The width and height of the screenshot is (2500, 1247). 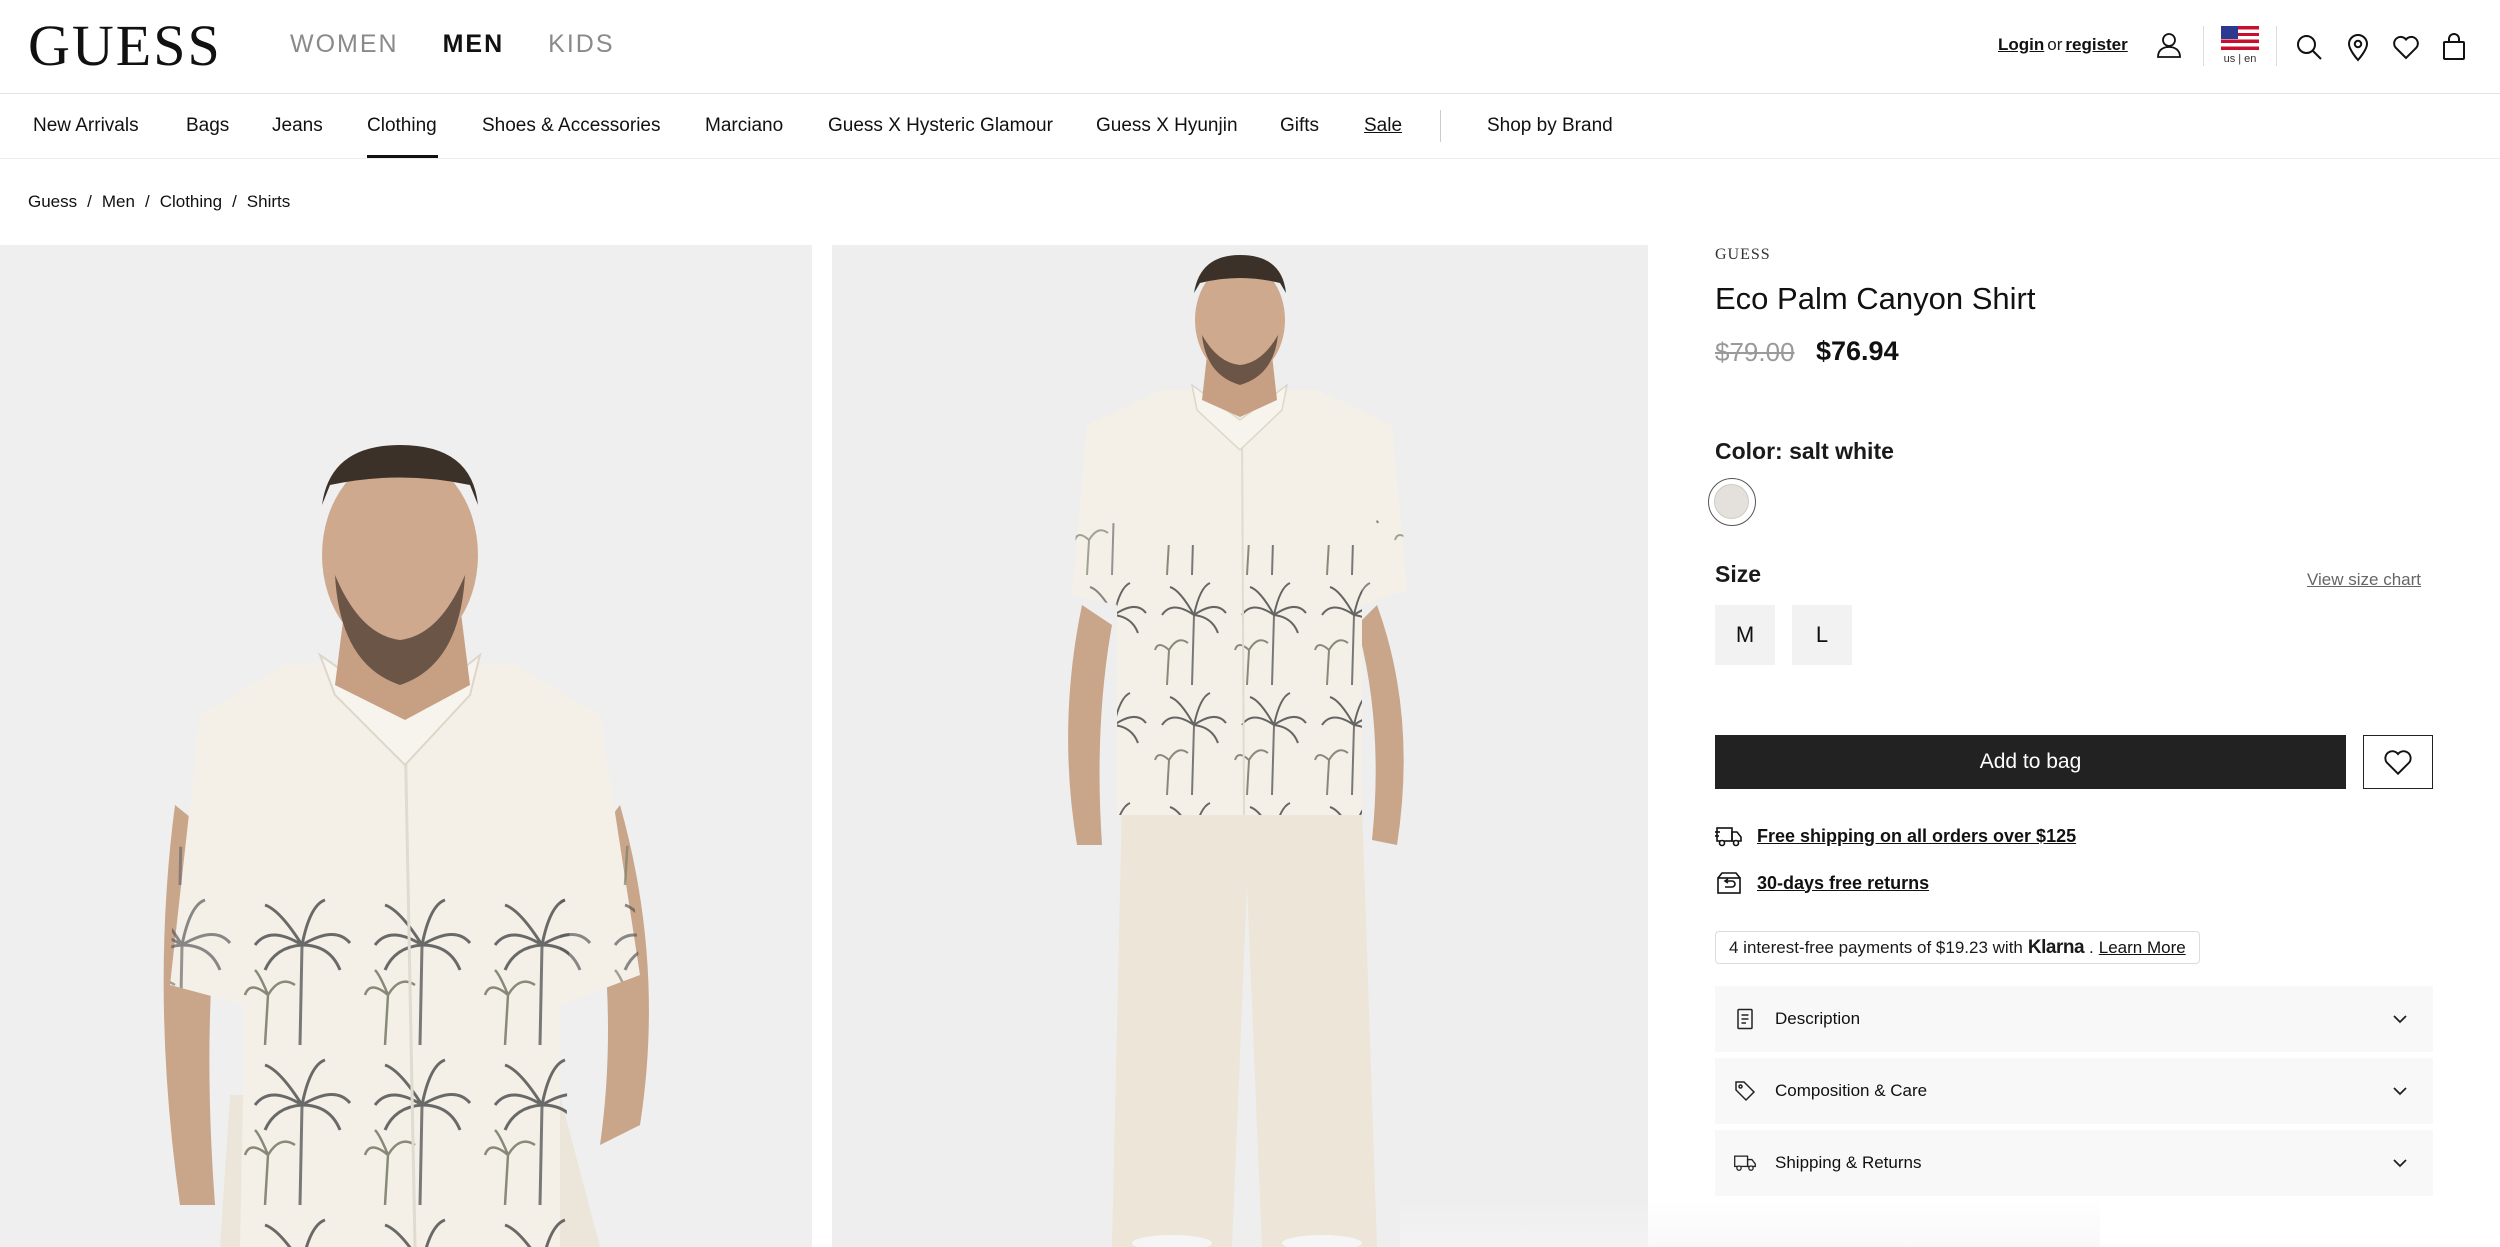 What do you see at coordinates (581, 44) in the screenshot?
I see `tab-kids: KIDS` at bounding box center [581, 44].